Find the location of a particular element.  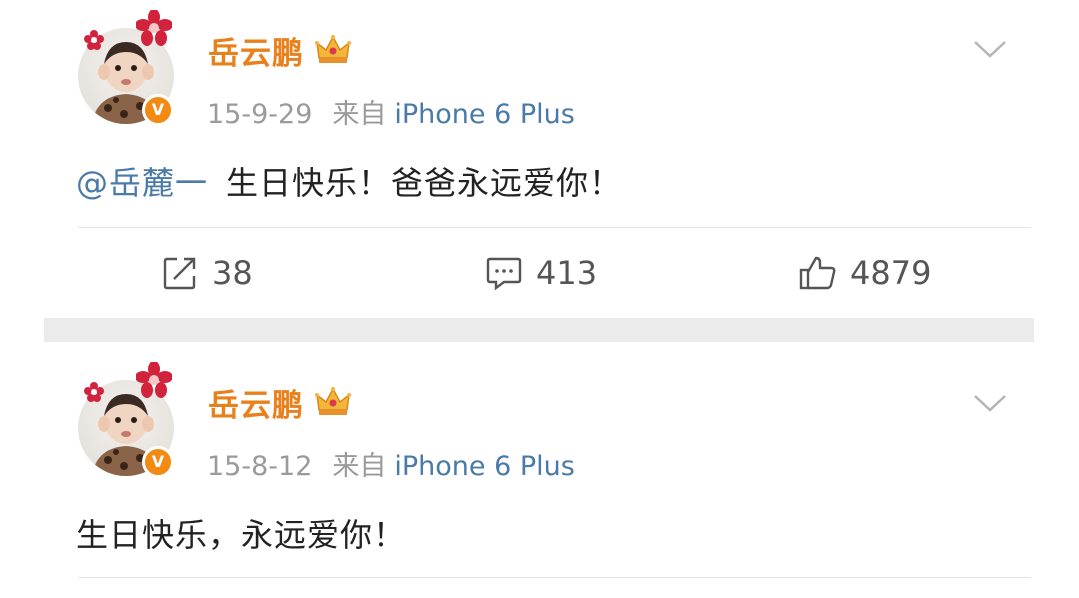

repost-count: 38 is located at coordinates (232, 273).